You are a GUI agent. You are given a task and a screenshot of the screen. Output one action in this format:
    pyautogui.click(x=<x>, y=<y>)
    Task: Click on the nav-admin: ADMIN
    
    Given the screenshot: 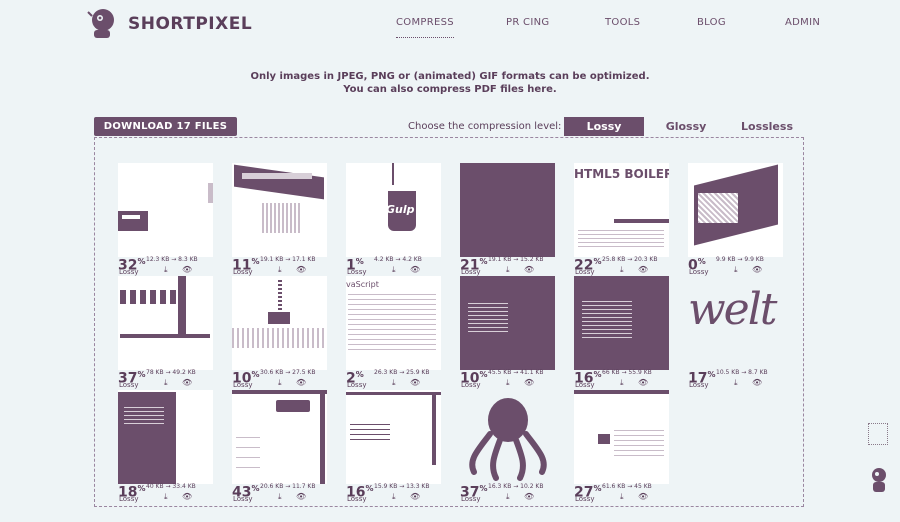 What is the action you would take?
    pyautogui.click(x=802, y=22)
    